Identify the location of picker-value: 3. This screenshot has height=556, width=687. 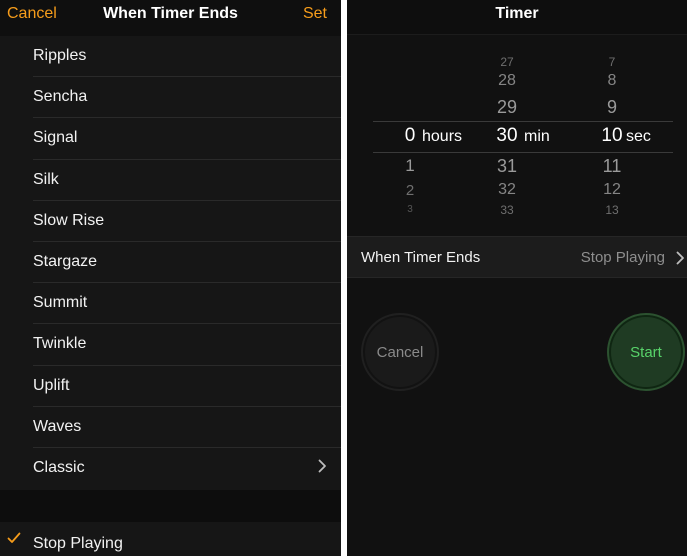
(410, 209).